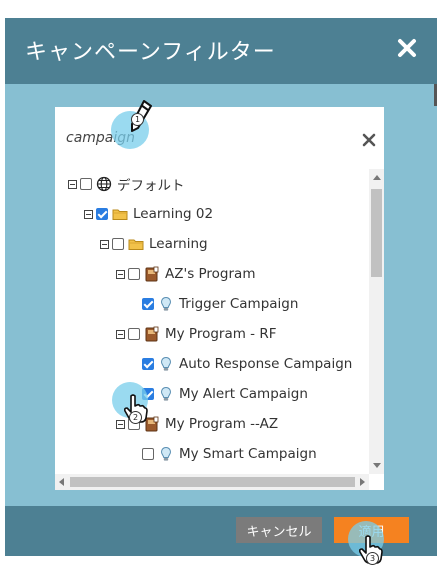  What do you see at coordinates (178, 244) in the screenshot?
I see `tree-item-label: Learning` at bounding box center [178, 244].